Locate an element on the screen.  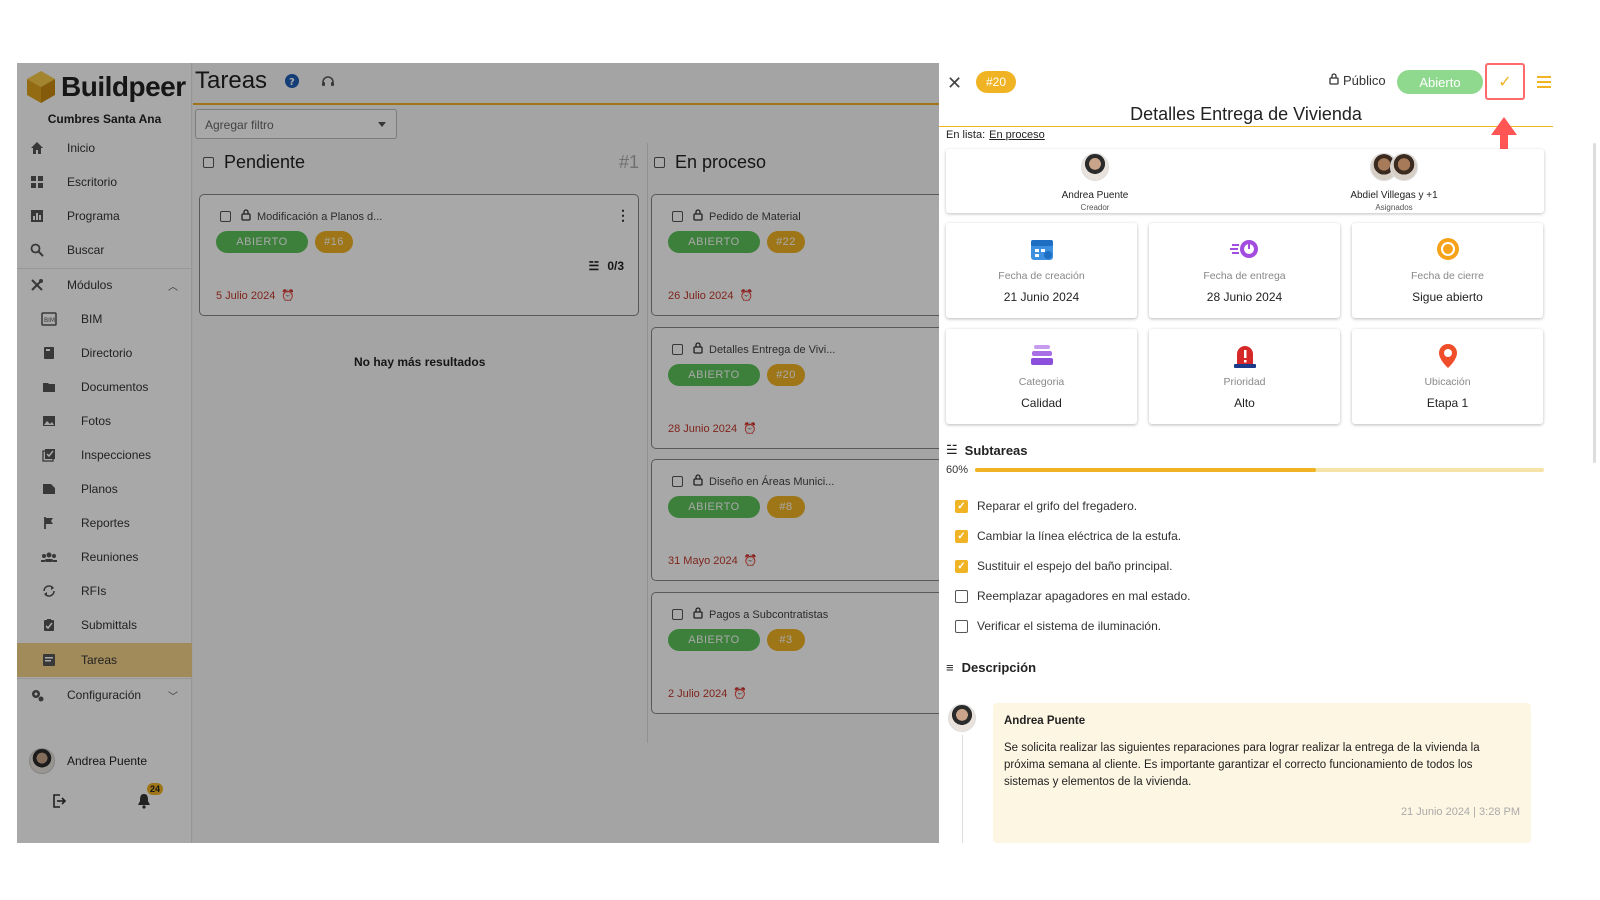
info-card-category: Categoria Calidad is located at coordinates (1041, 376).